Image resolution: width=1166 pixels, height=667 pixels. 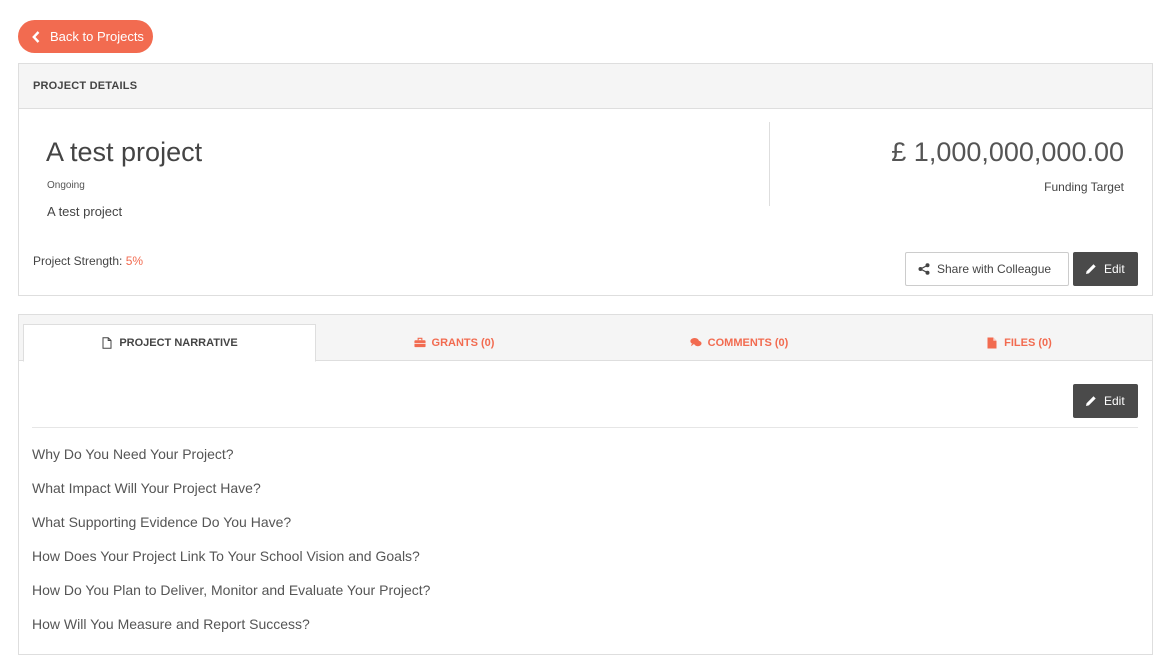 I want to click on tab-files: FILES (0), so click(x=1019, y=342).